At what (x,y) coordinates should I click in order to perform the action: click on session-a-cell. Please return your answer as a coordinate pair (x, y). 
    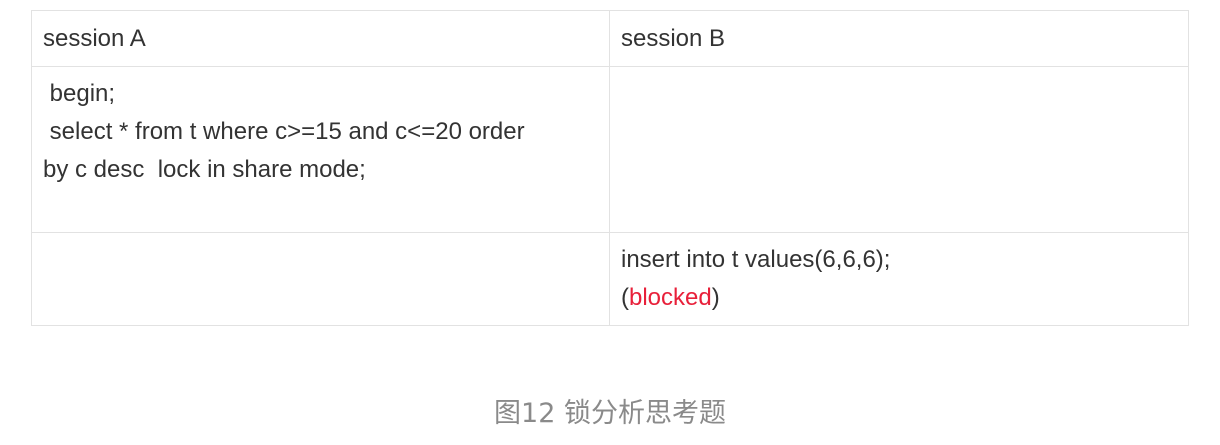
    Looking at the image, I should click on (320, 279).